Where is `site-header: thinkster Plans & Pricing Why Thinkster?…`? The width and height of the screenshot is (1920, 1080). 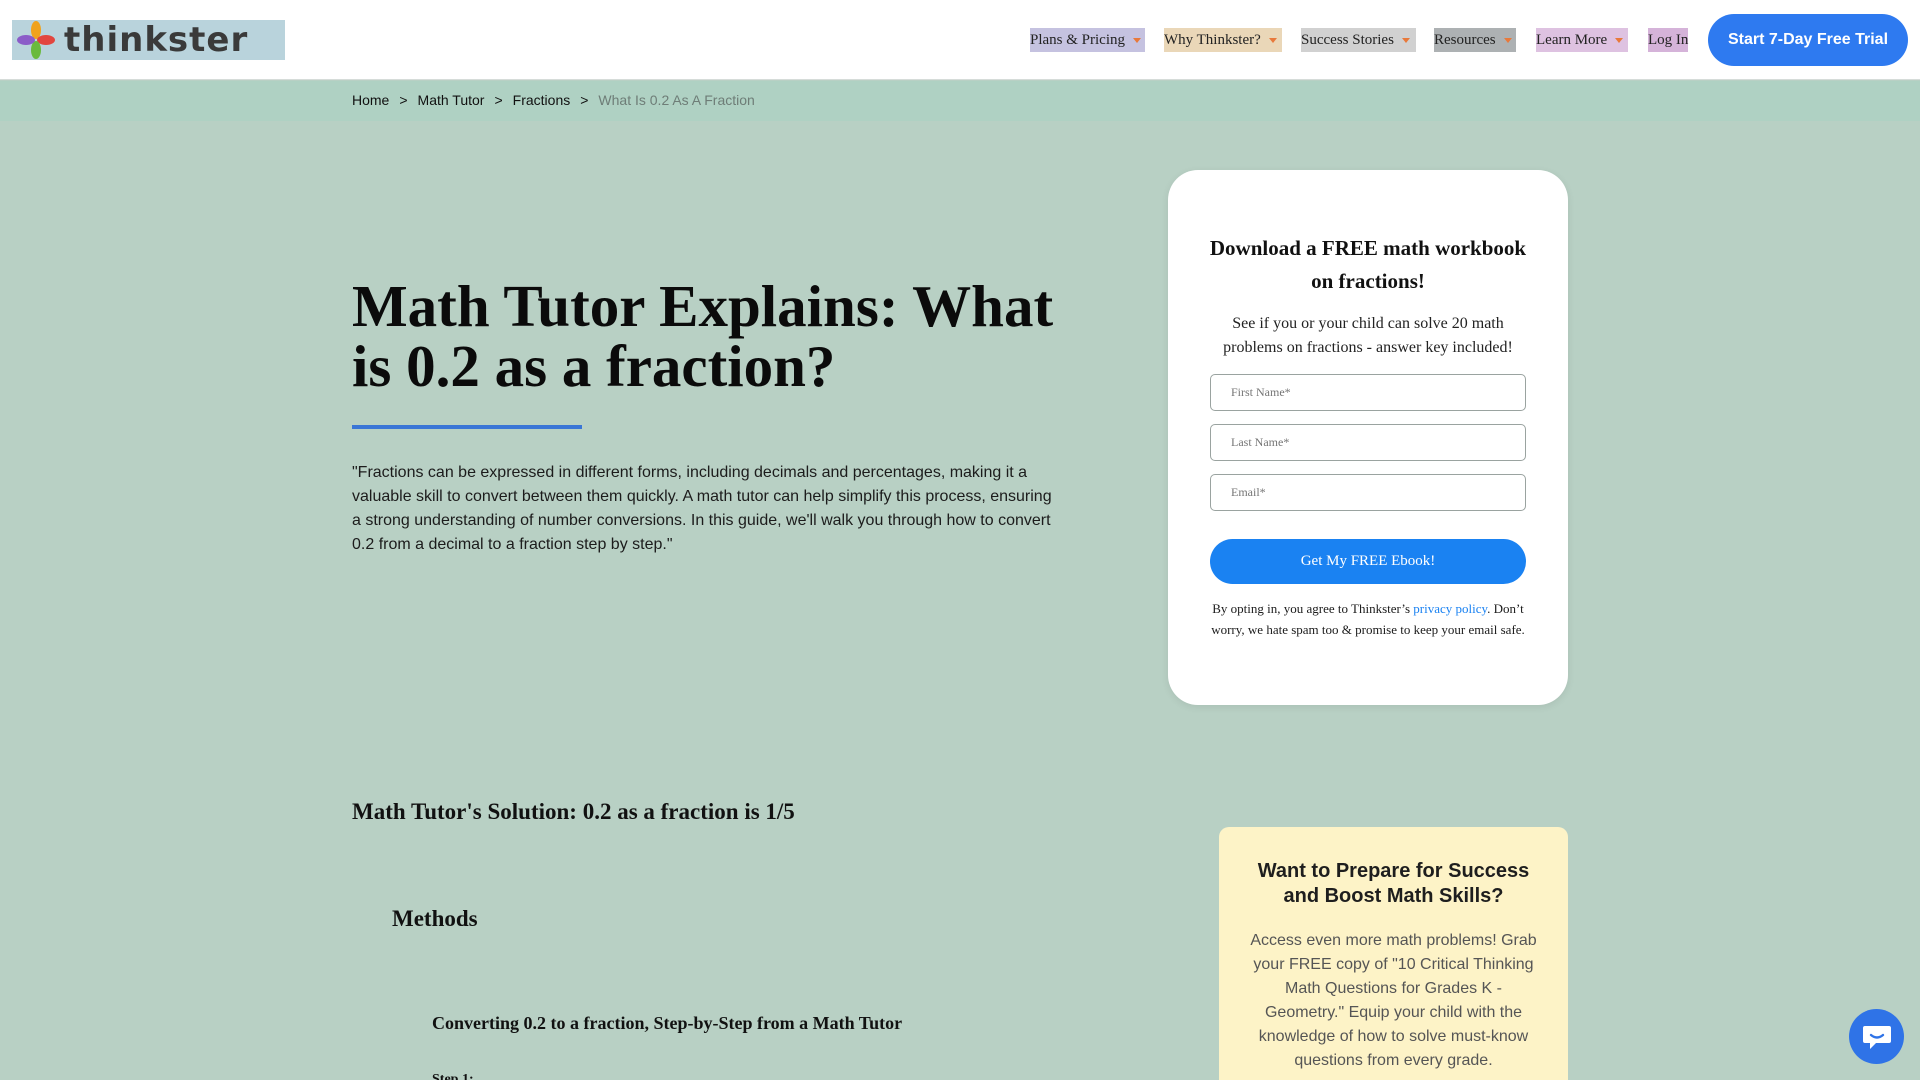 site-header: thinkster Plans & Pricing Why Thinkster?… is located at coordinates (960, 40).